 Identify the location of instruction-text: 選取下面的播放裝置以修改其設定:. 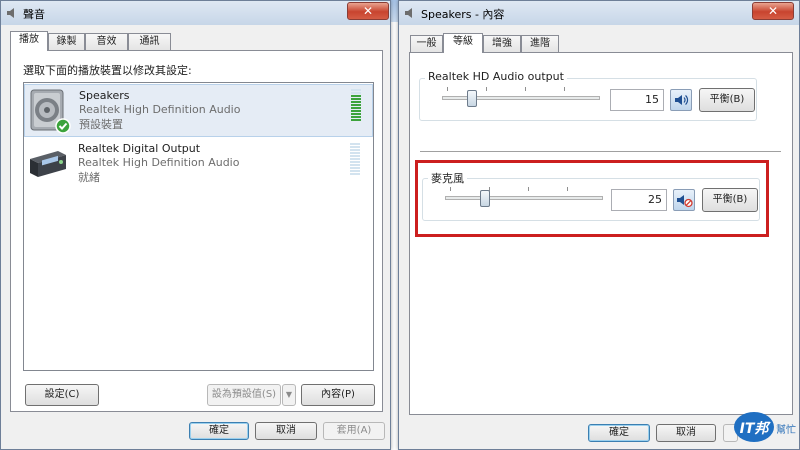
(107, 70).